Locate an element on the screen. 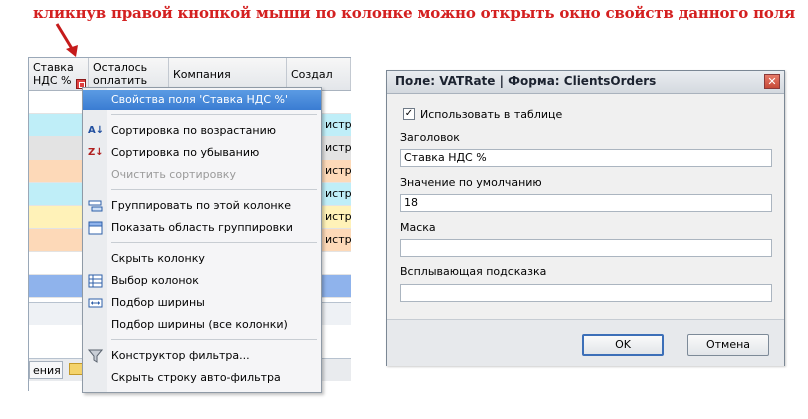  column-header-label: Создал is located at coordinates (312, 74).